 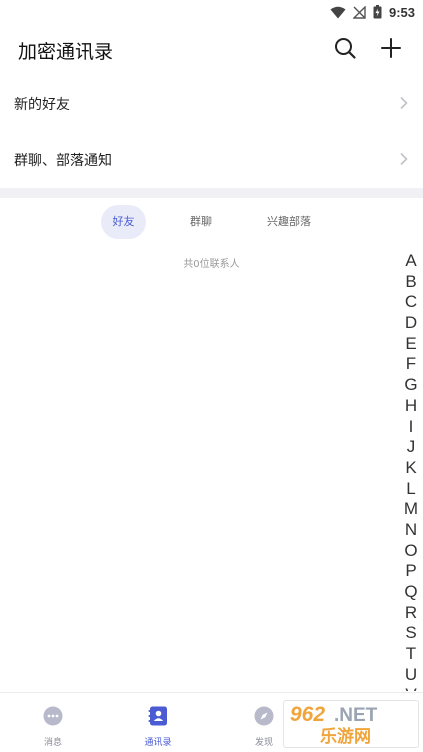 What do you see at coordinates (201, 222) in the screenshot?
I see `tab-groups: 群聊` at bounding box center [201, 222].